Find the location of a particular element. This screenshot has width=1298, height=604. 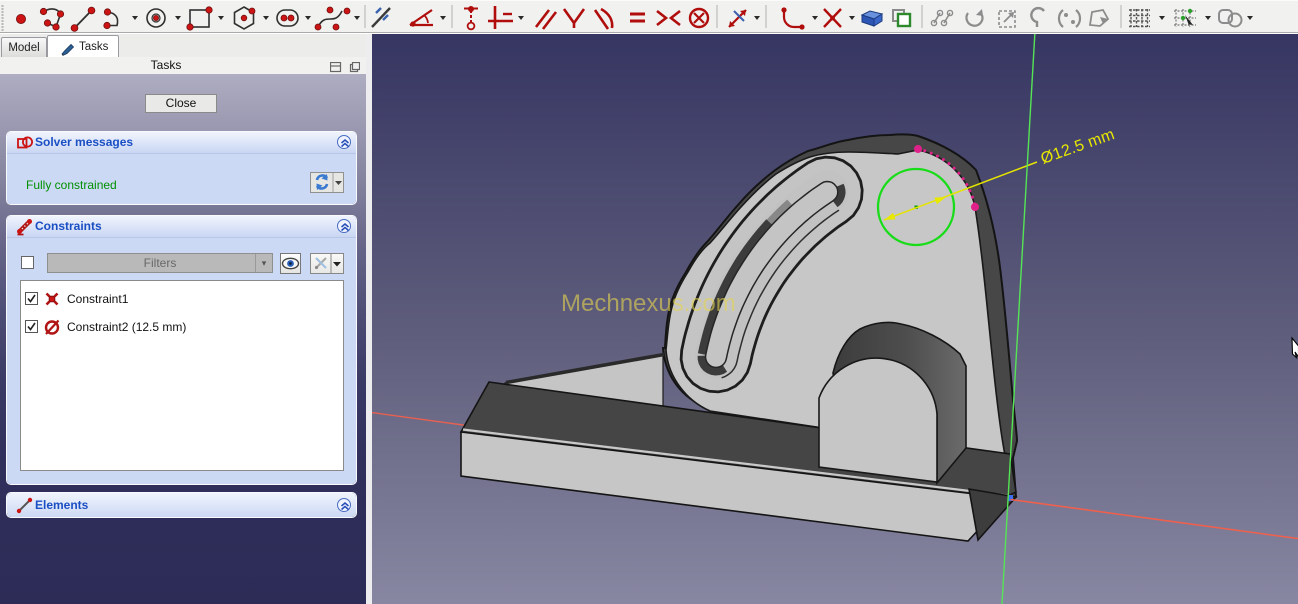

svg-text: Mechnexus.com is located at coordinates (648, 303).